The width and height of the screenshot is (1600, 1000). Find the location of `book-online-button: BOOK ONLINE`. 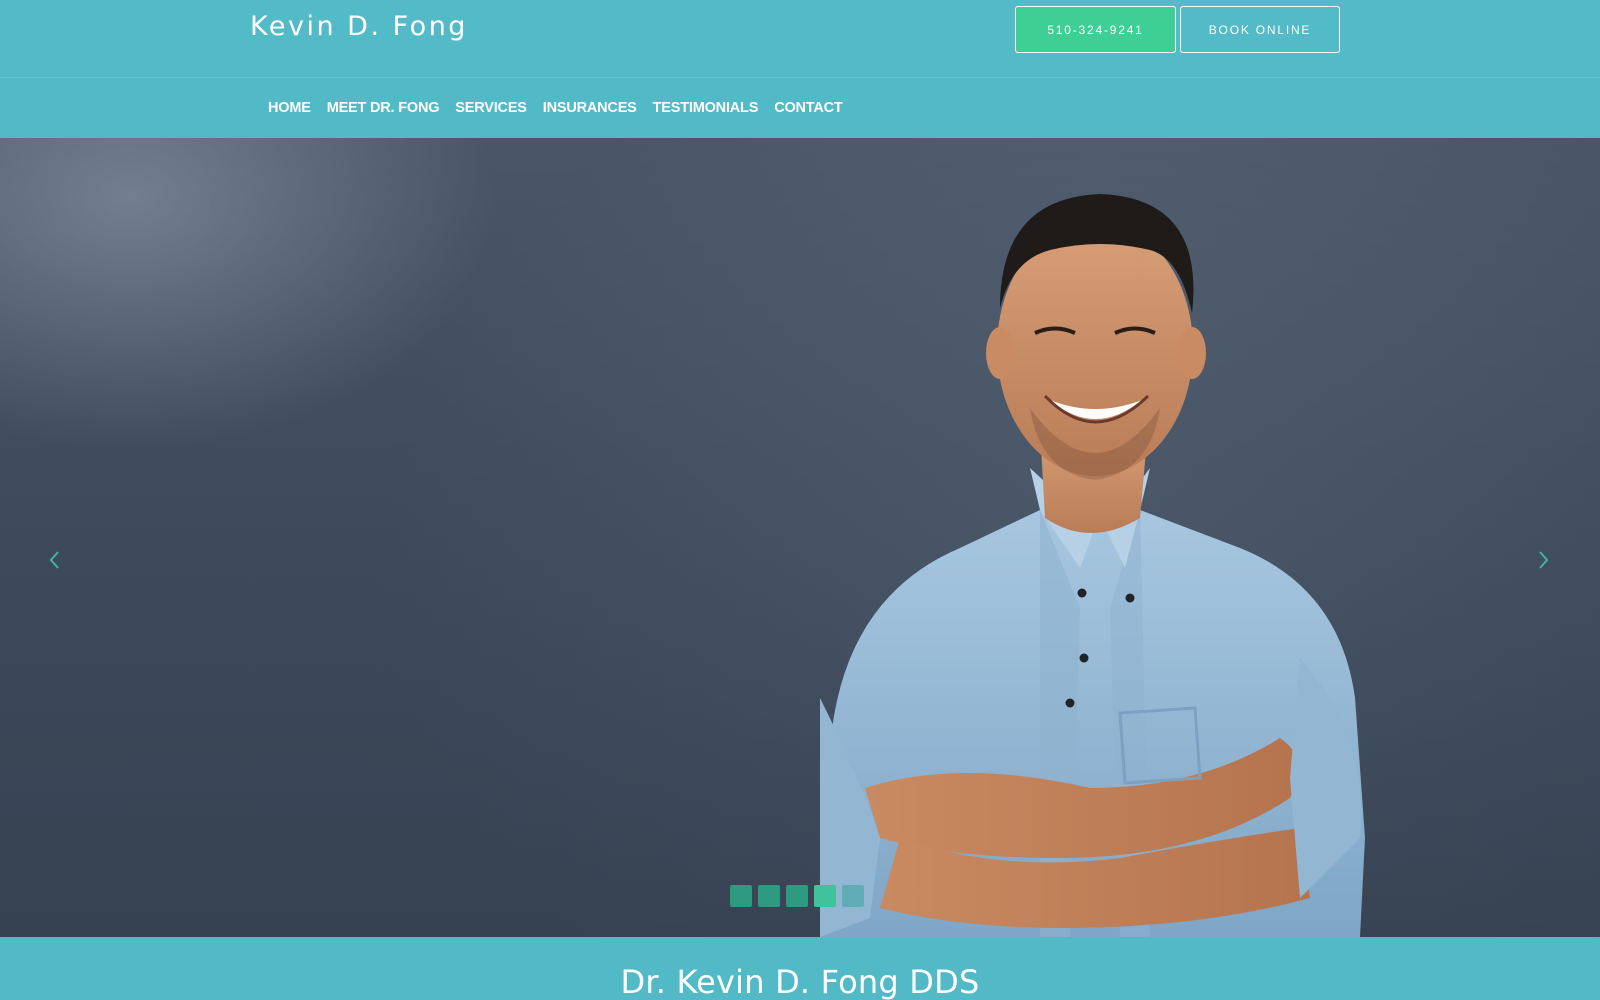

book-online-button: BOOK ONLINE is located at coordinates (1260, 29).